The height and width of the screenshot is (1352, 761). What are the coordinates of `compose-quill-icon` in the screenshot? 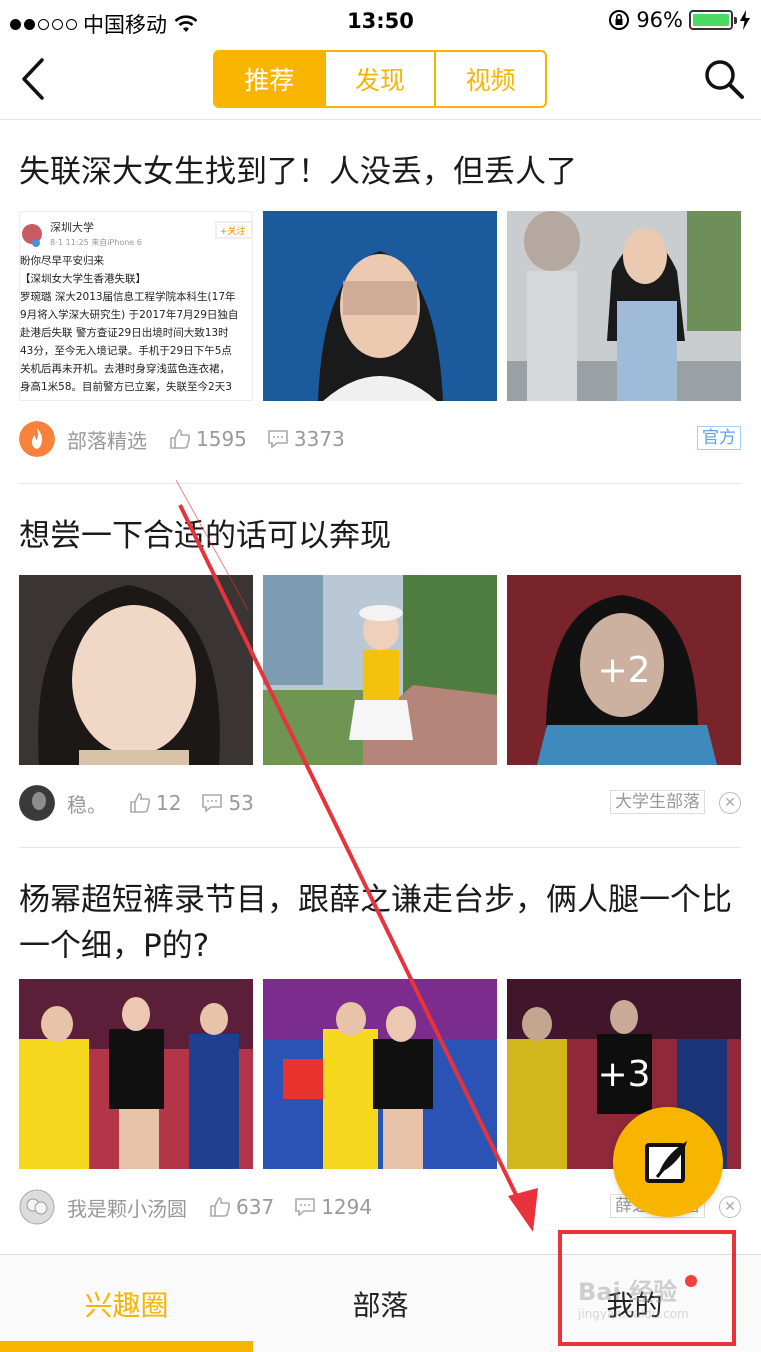 It's located at (666, 1162).